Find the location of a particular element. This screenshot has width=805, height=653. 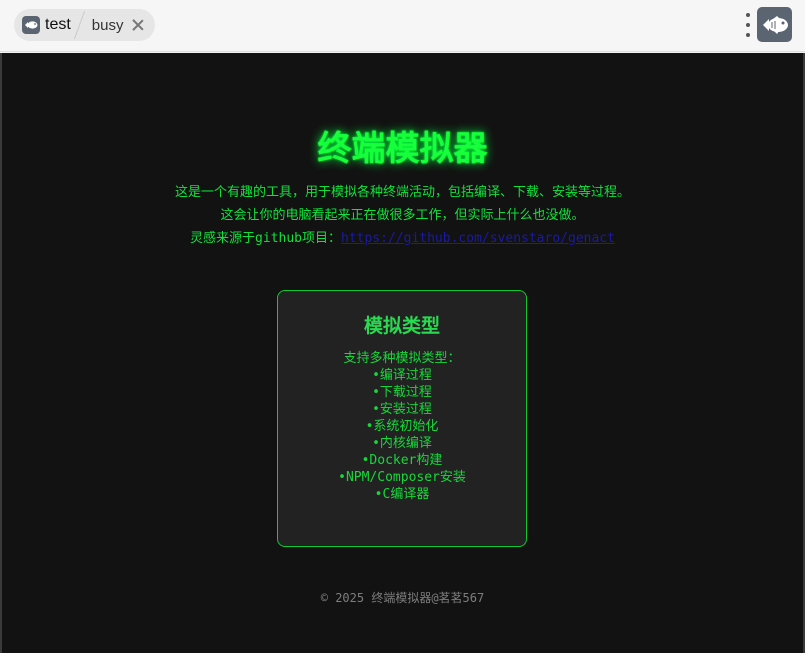

more-vertical-icon is located at coordinates (748, 25).